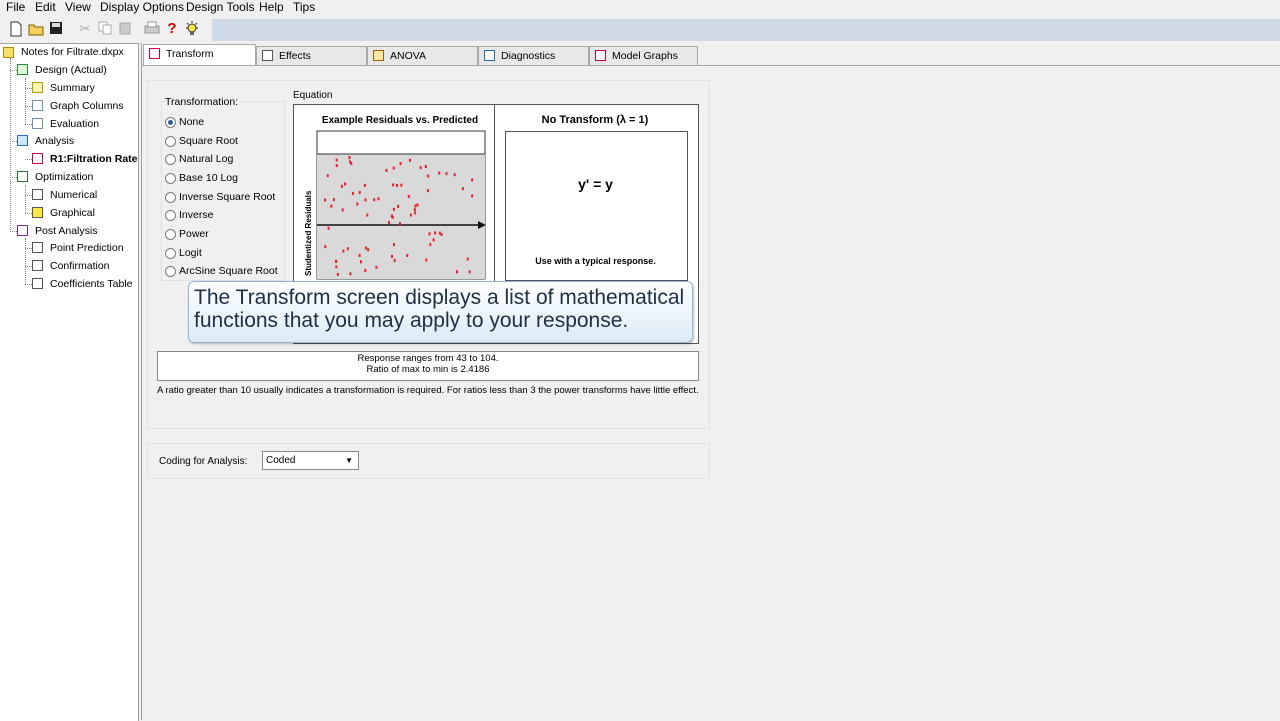 The image size is (1280, 721). I want to click on radio-label-logit: Logit, so click(190, 253).